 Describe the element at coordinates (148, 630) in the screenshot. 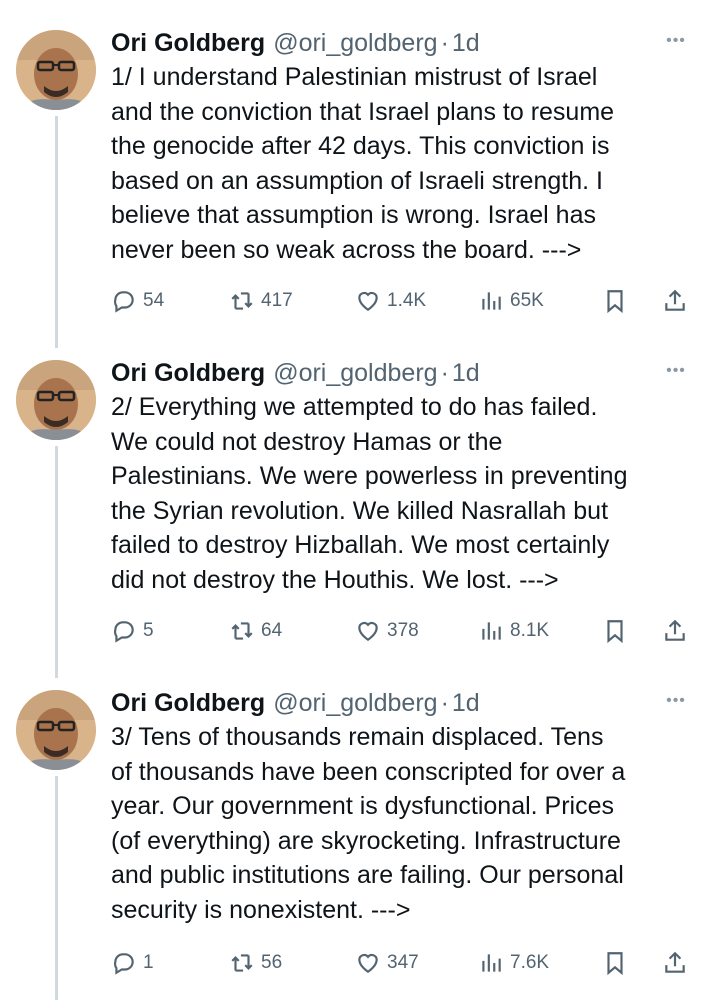

I see `reply-count: 5` at that location.